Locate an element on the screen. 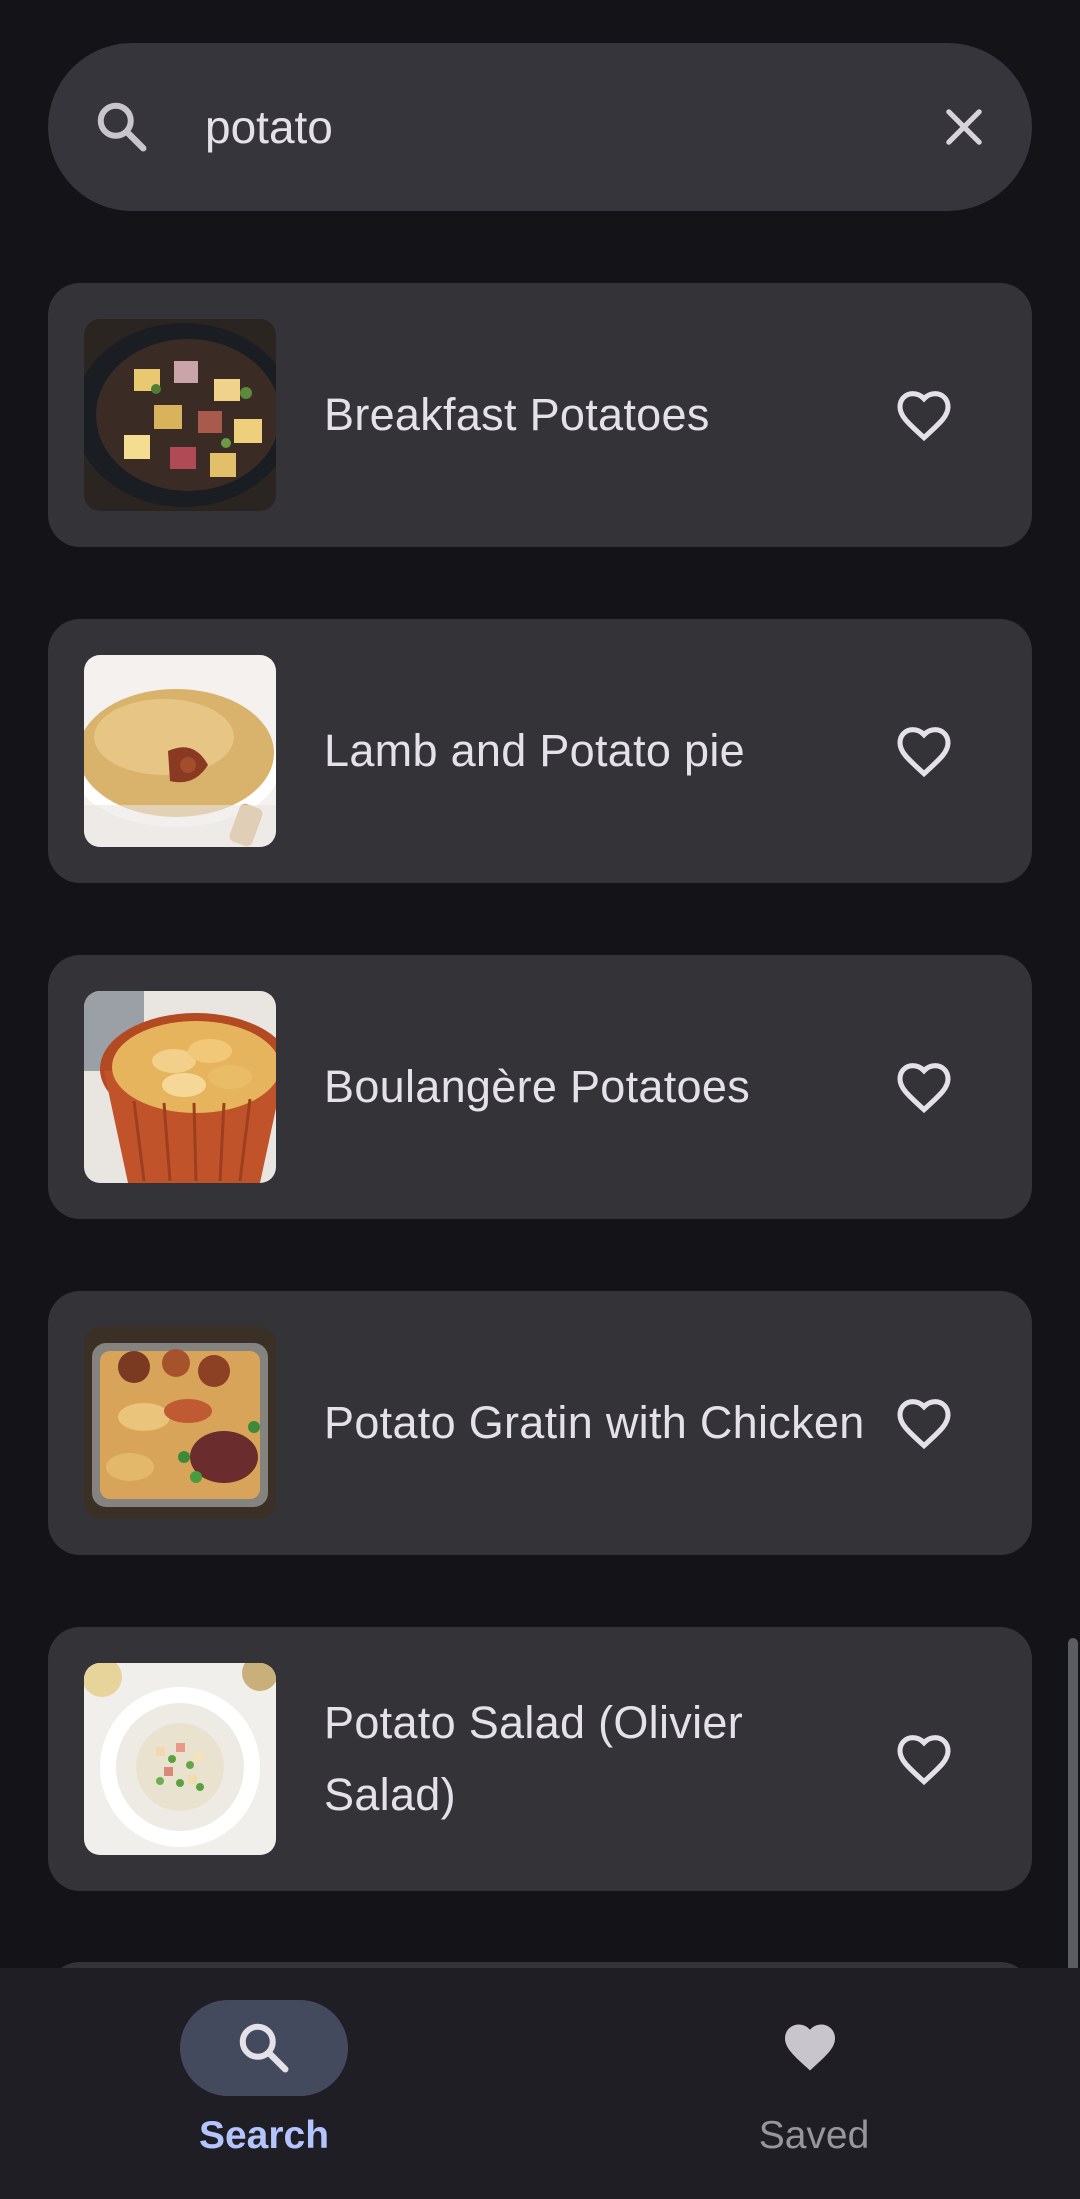 This screenshot has height=2199, width=1080. list-item: Potato Gratin with Chicken is located at coordinates (540, 1423).